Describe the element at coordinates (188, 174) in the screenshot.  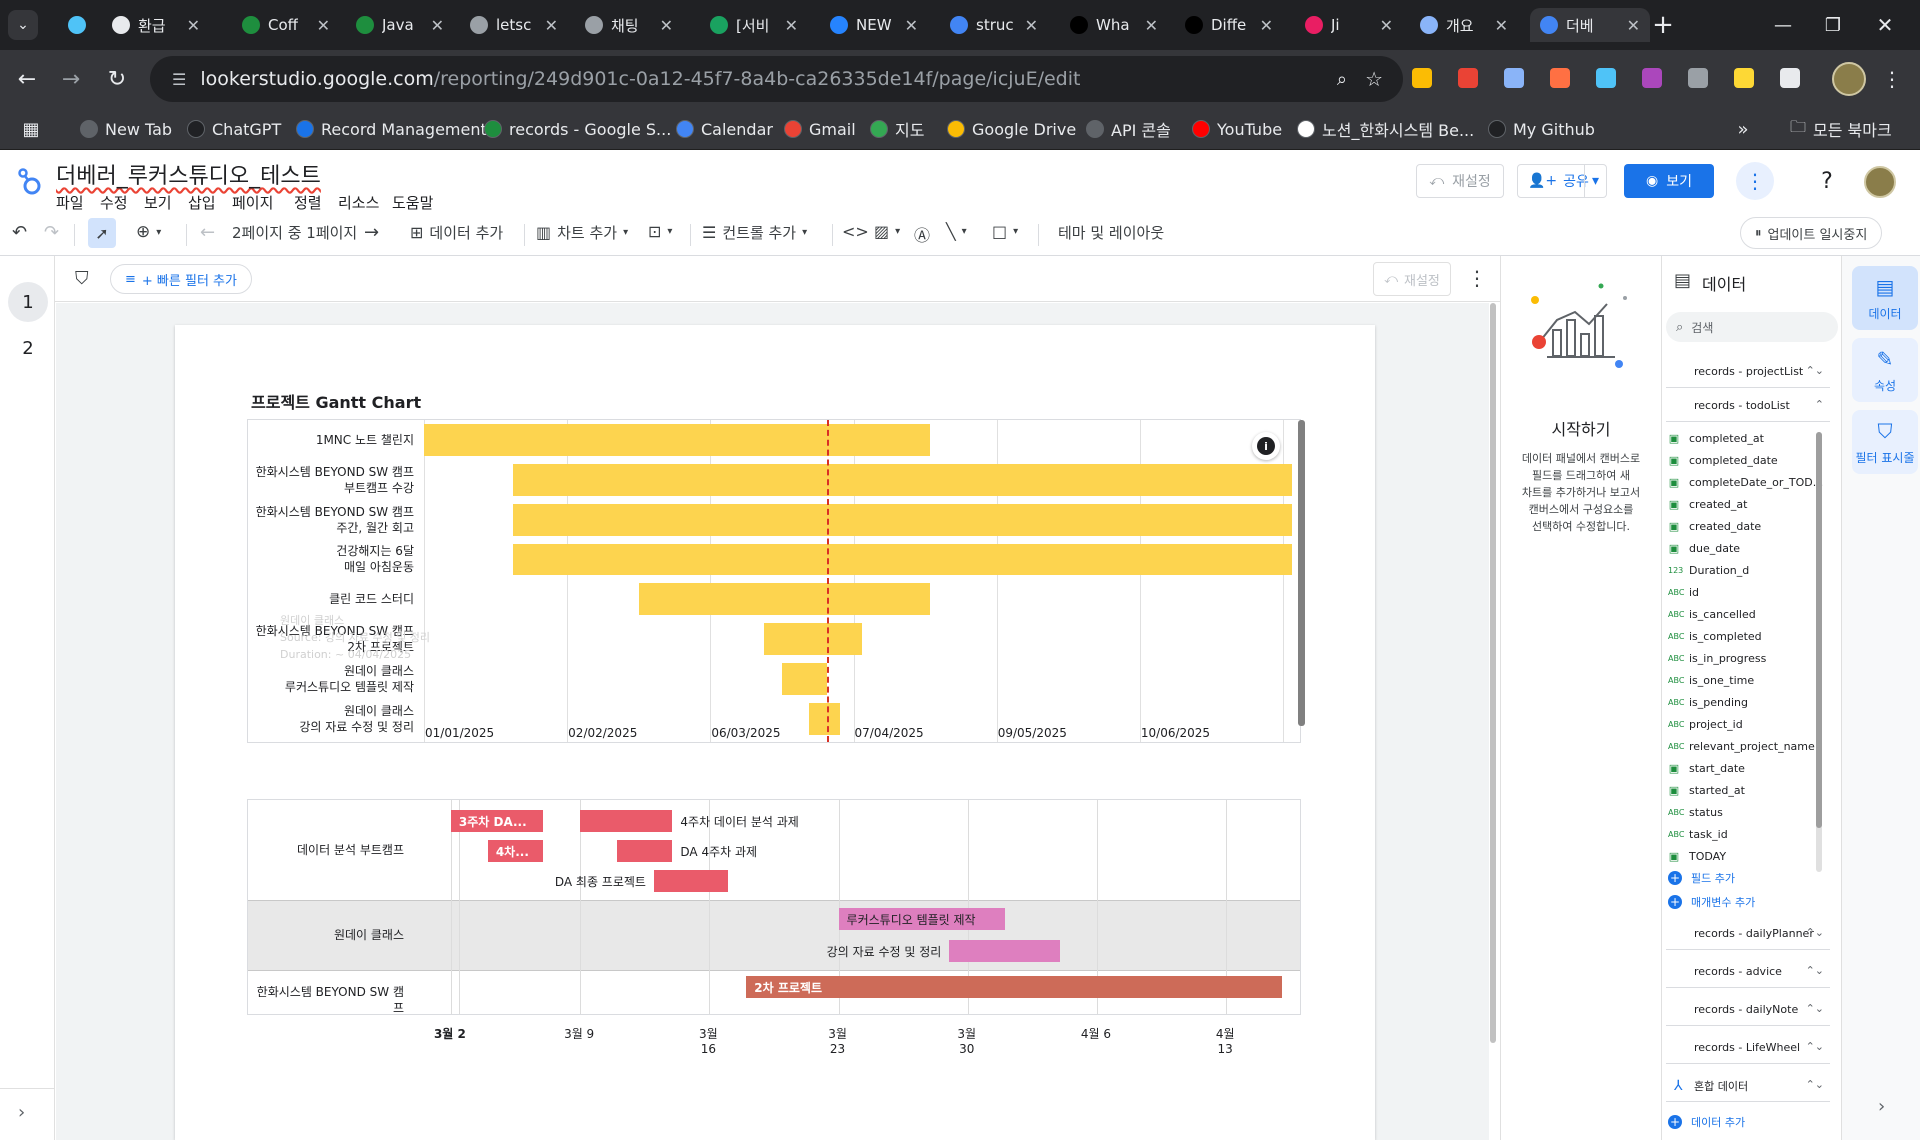
I see `report-title: 더베러_루커스튜디오_테스트` at that location.